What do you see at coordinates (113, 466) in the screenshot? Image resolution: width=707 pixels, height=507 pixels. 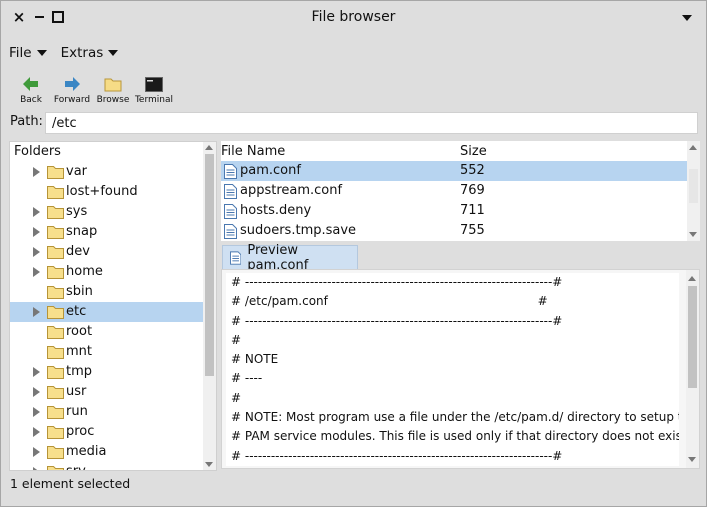 I see `folder-item: srv` at bounding box center [113, 466].